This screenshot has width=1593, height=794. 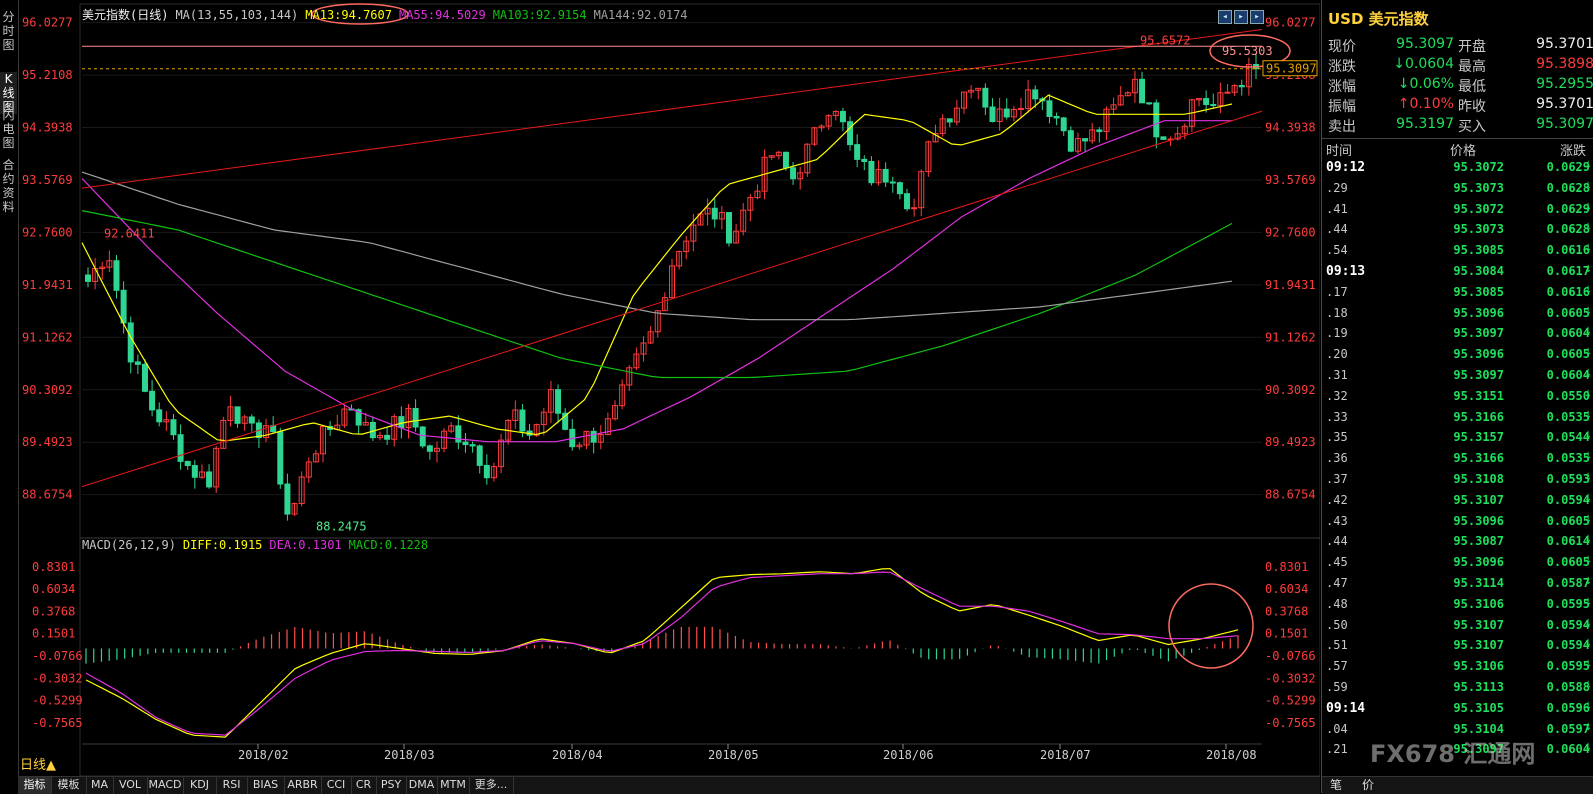 I want to click on tick-row: .31 95.3097 0.0604 ↓, so click(x=1457, y=376).